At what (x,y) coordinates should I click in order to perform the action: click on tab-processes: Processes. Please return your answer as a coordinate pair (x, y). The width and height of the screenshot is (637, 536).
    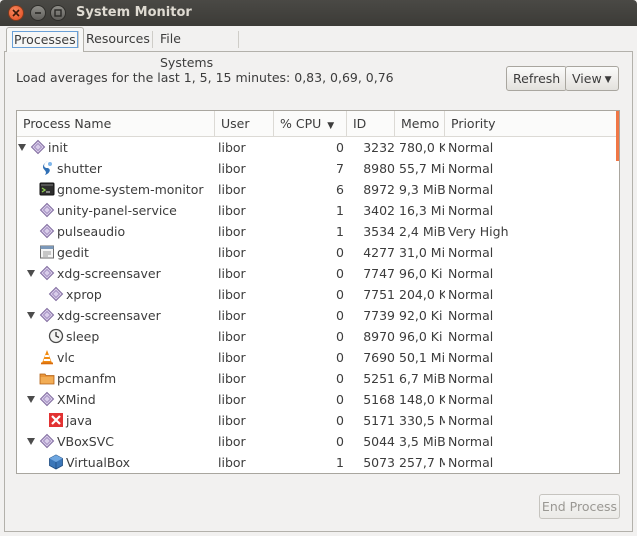
    Looking at the image, I should click on (45, 39).